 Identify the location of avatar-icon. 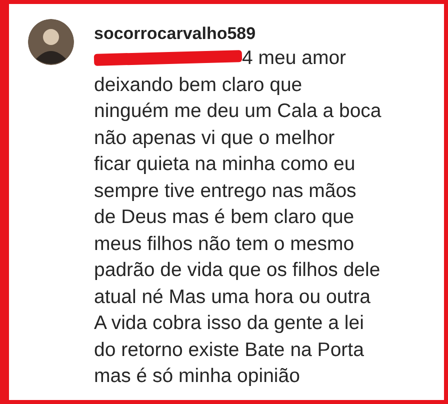
(51, 42).